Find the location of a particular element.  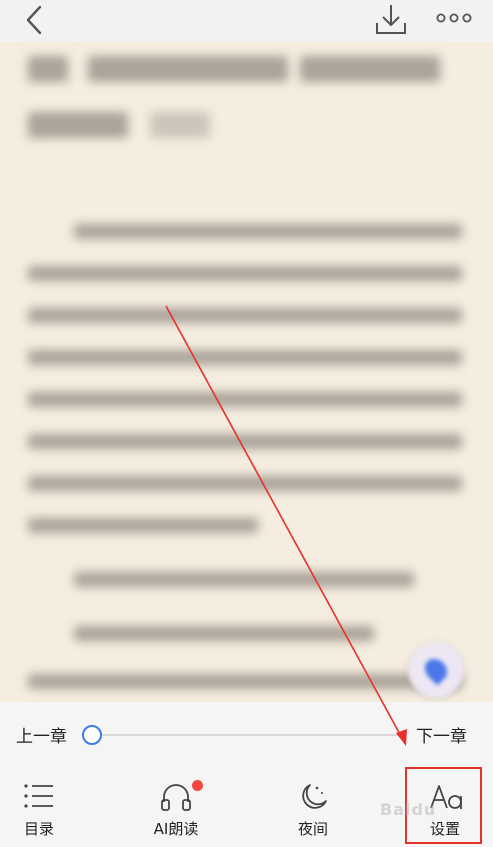

moon-icon is located at coordinates (314, 796).